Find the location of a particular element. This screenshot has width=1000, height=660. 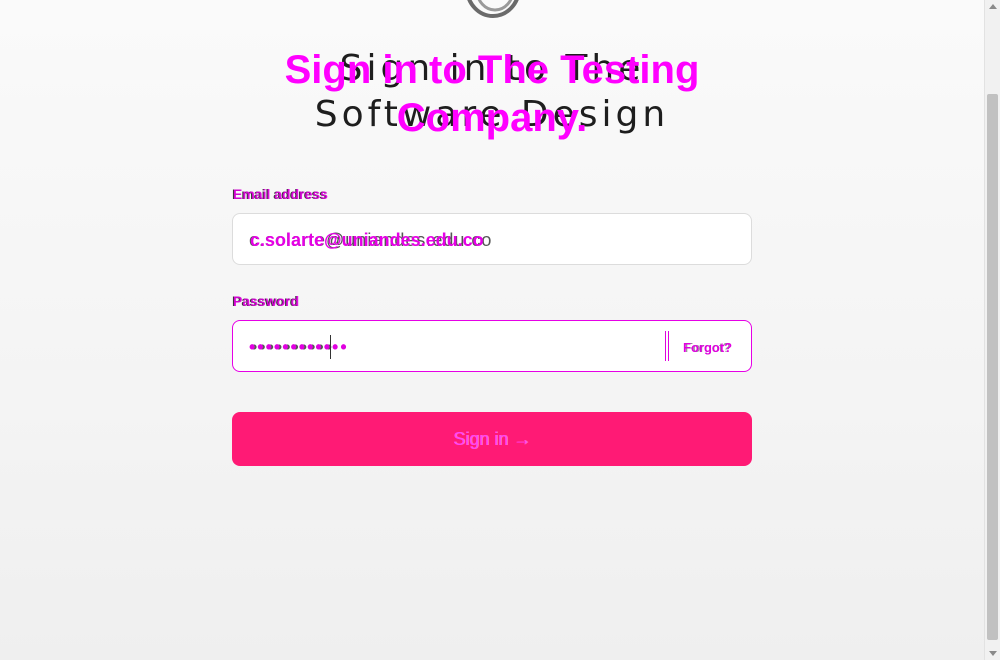

sign-in-label: Sign in → is located at coordinates (492, 439).